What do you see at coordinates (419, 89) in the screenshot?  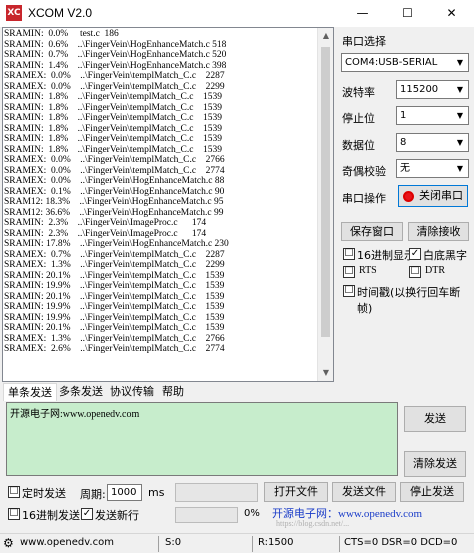 I see `baud-value: 115200` at bounding box center [419, 89].